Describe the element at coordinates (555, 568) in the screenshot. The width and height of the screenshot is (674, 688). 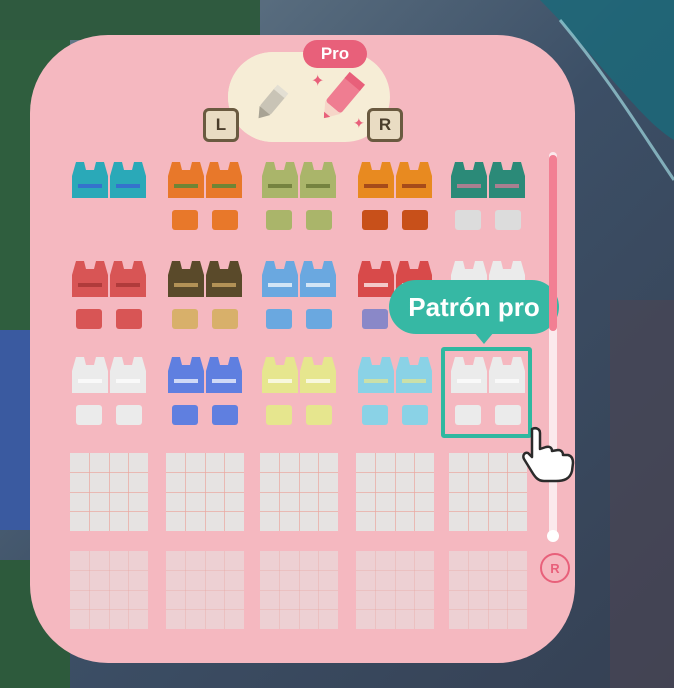
I see `right-stick-icon: R` at that location.